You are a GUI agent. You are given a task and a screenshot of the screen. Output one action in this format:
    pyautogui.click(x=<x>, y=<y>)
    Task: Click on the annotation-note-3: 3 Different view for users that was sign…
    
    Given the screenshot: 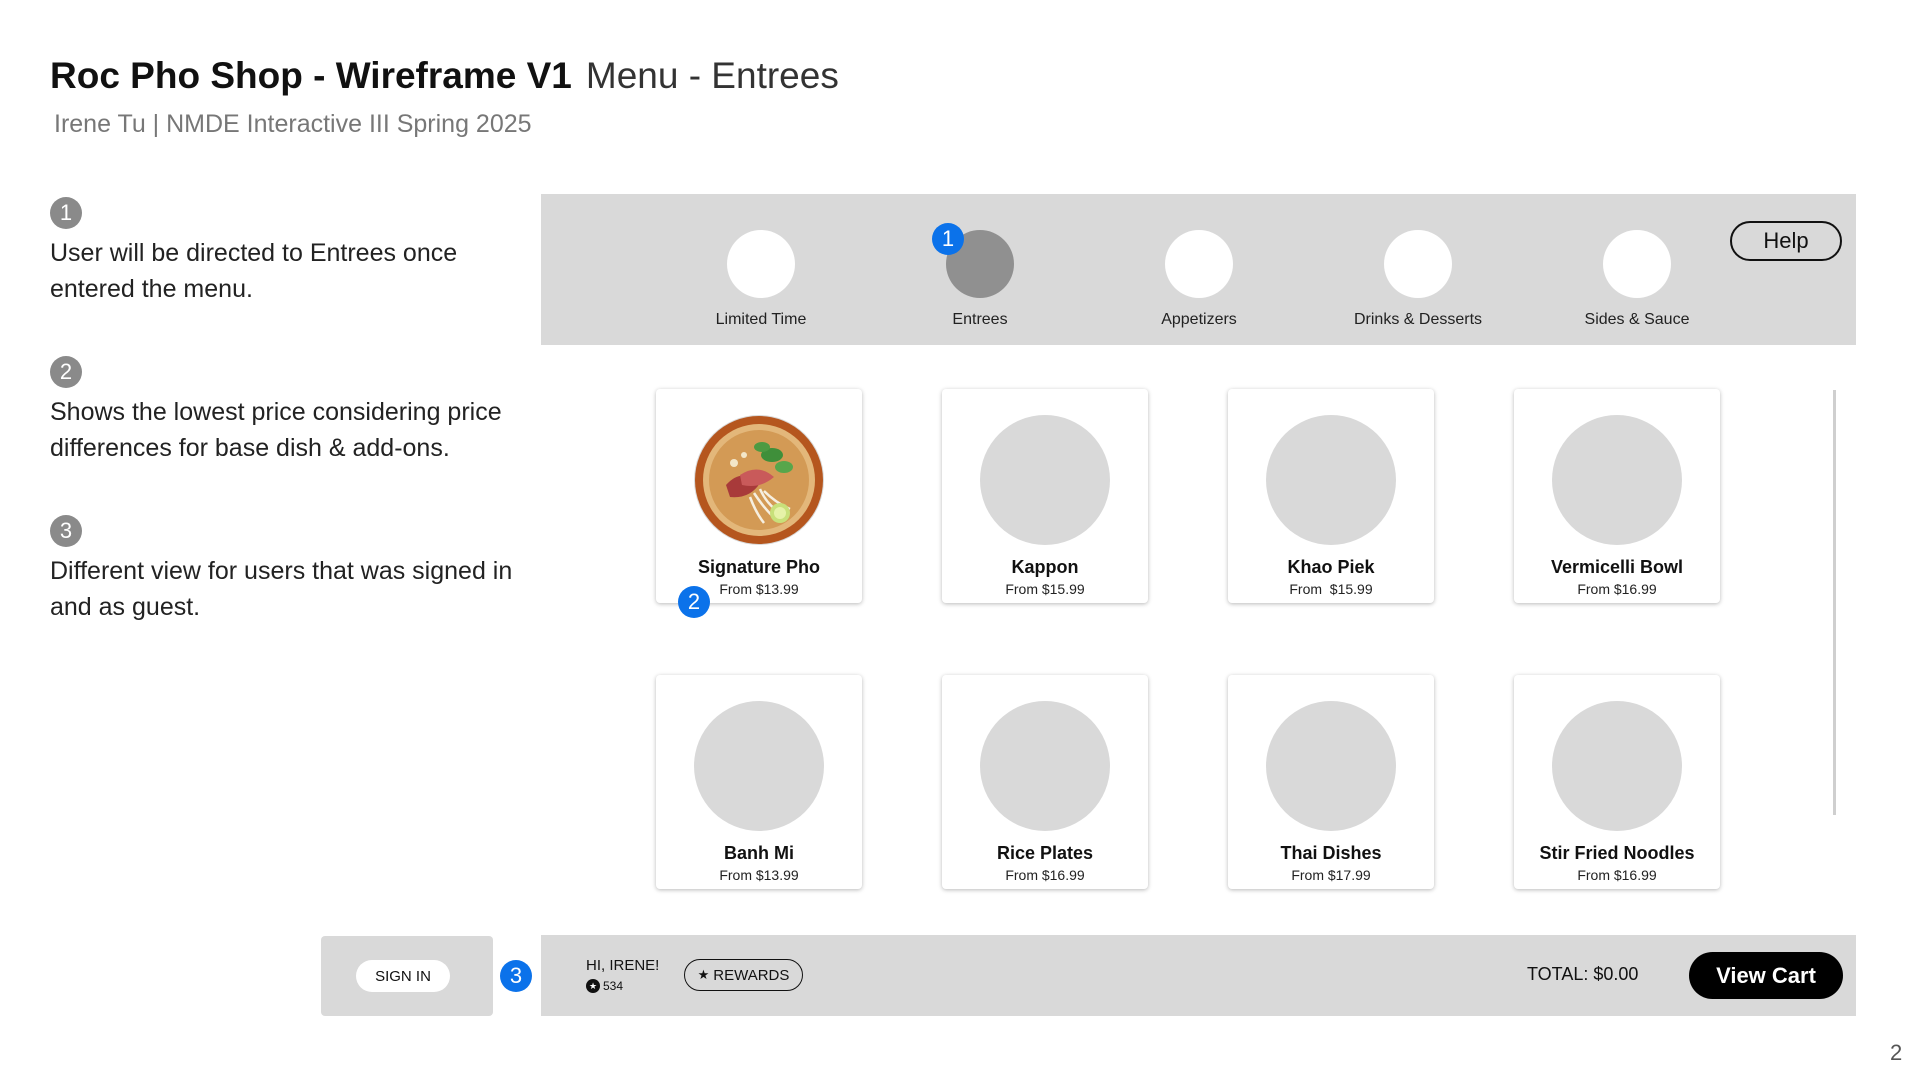 What is the action you would take?
    pyautogui.click(x=295, y=570)
    